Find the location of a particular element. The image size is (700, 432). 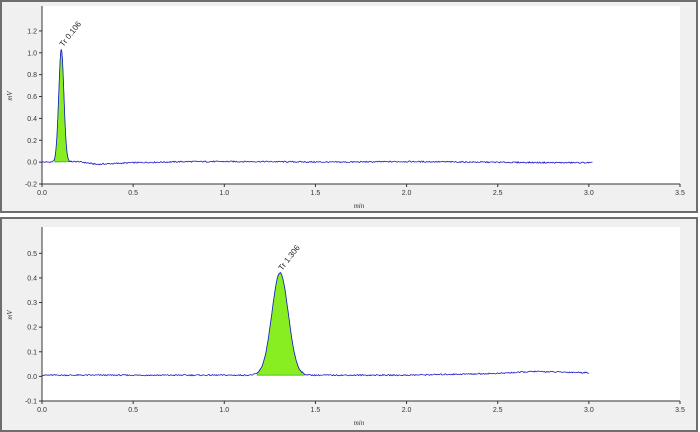

y-tick-label: 0.1 is located at coordinates (32, 352).